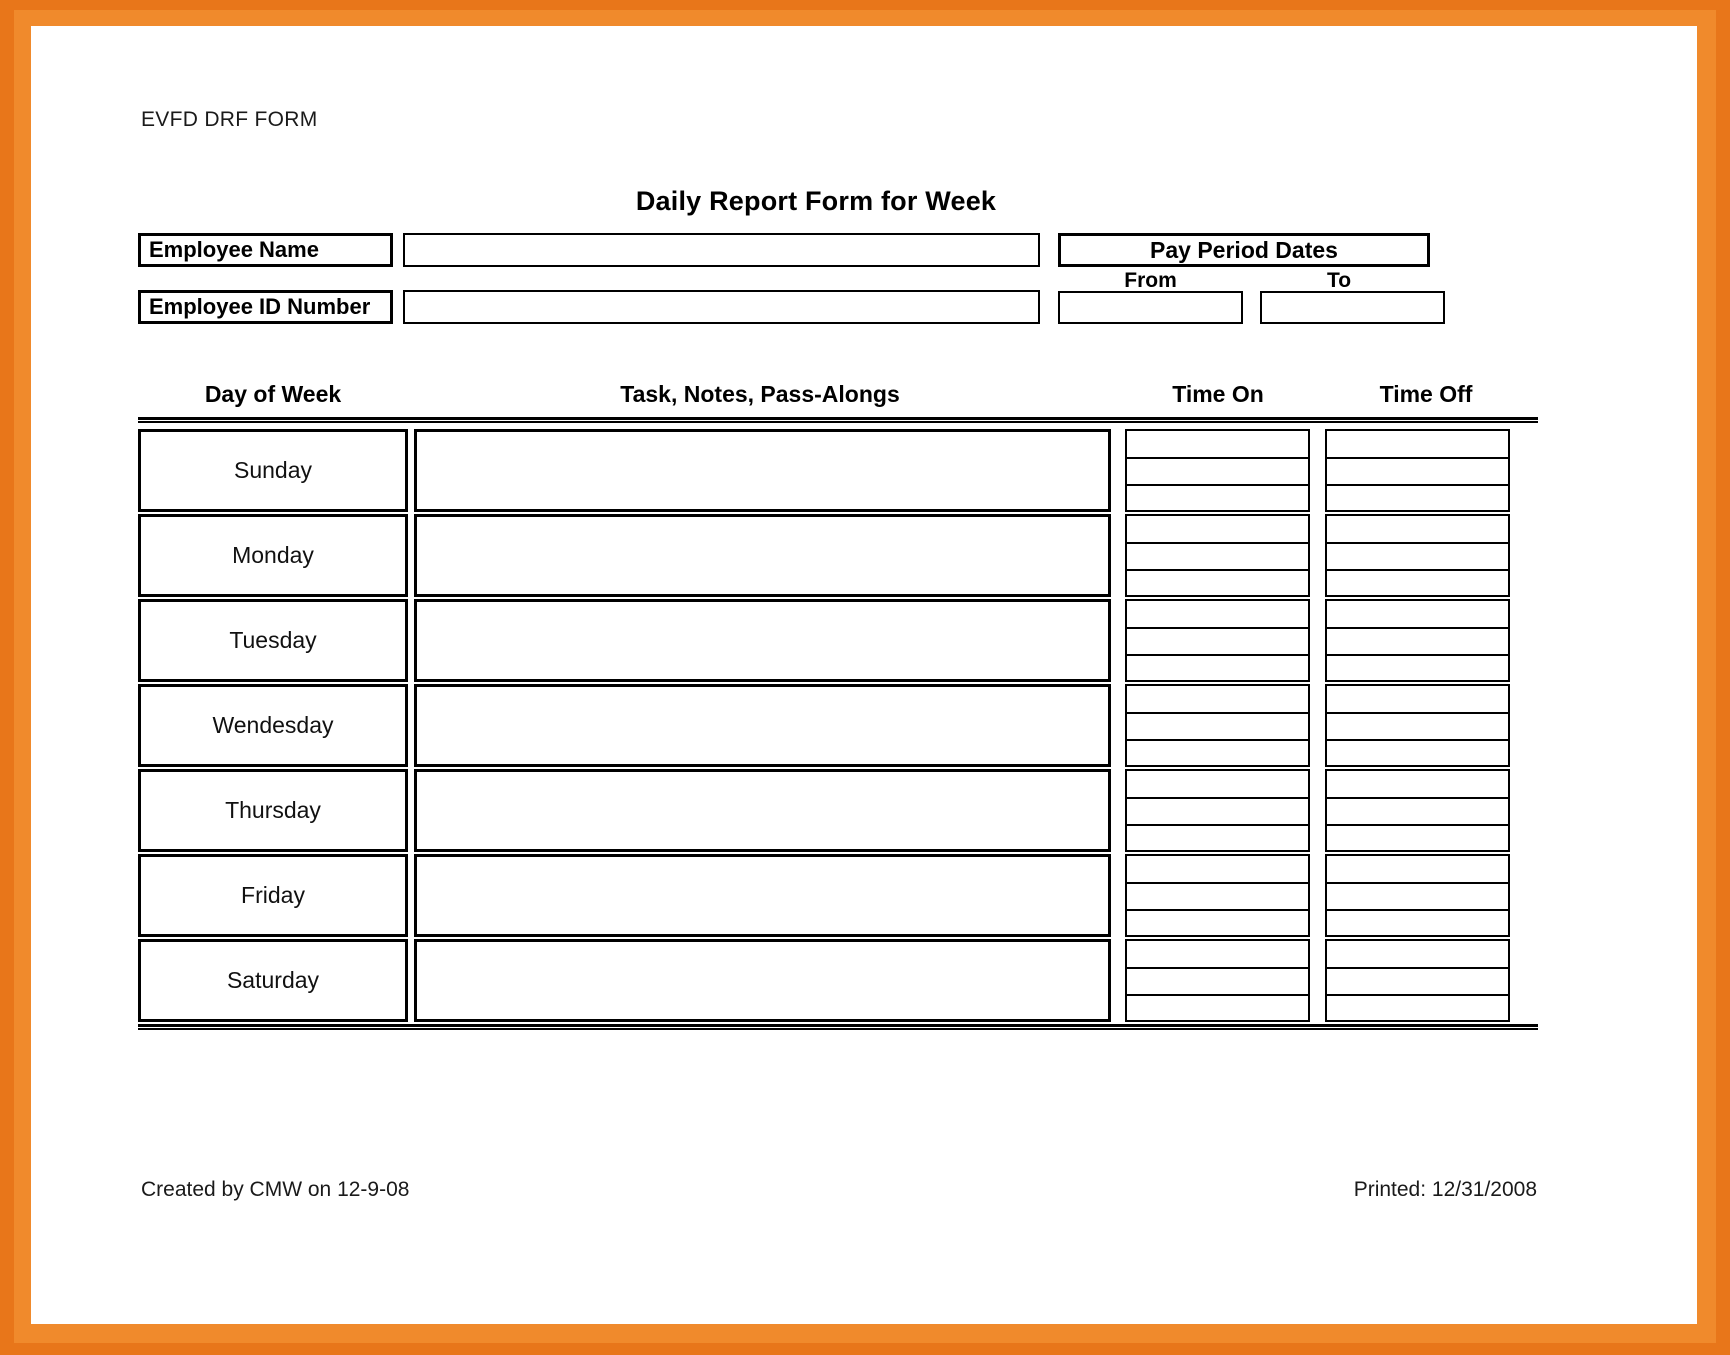  Describe the element at coordinates (273, 394) in the screenshot. I see `column-header-day: Day of Week` at that location.